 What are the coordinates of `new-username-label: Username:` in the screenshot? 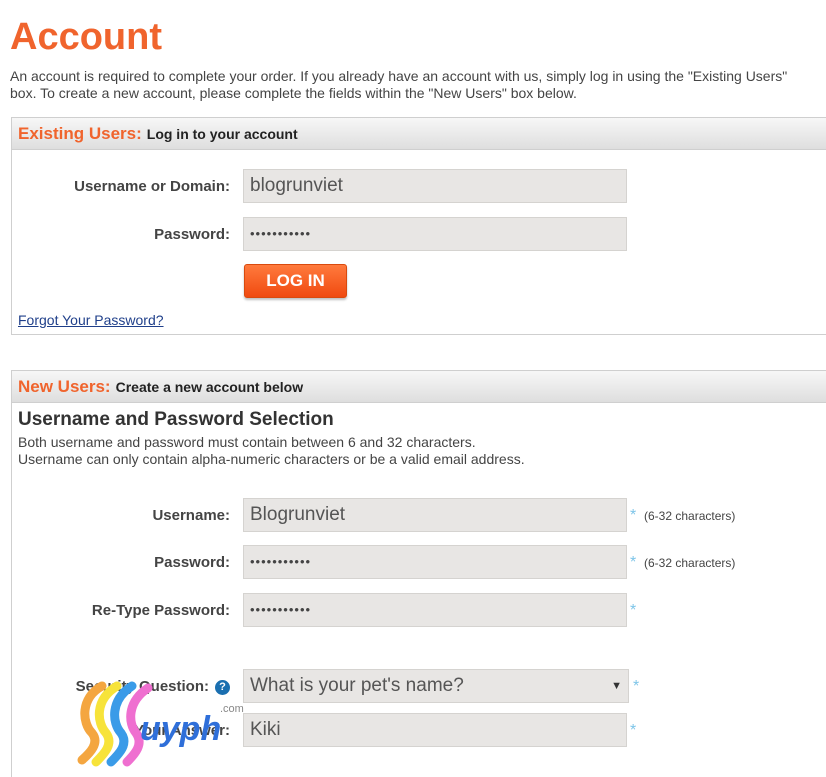 It's located at (191, 515).